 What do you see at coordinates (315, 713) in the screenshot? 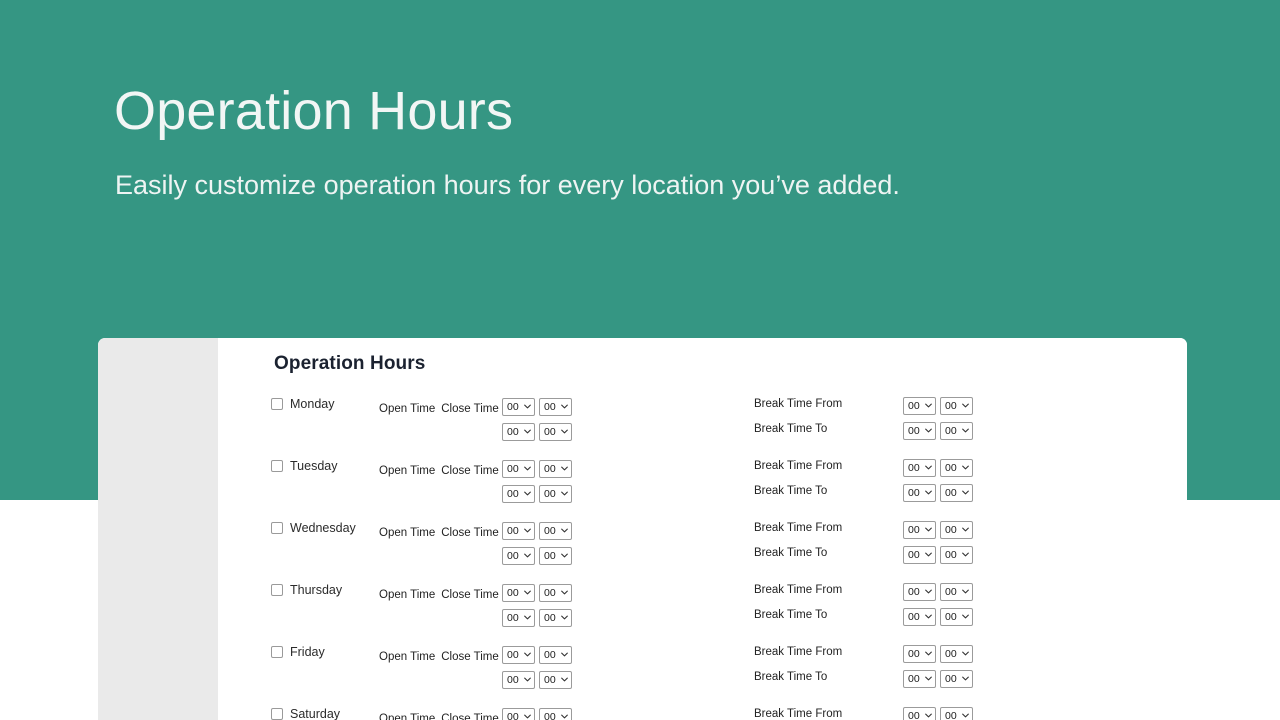
I see `day-label: Saturday` at bounding box center [315, 713].